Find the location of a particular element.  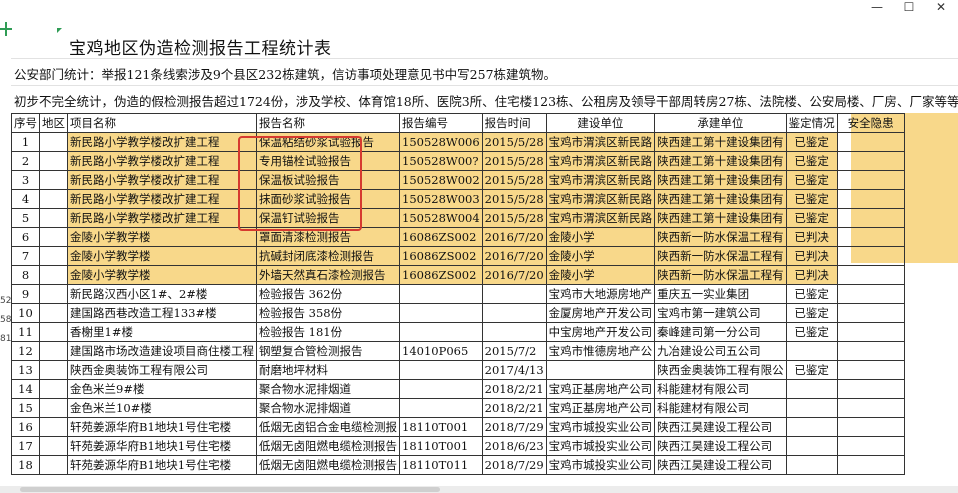

project-name-cell: 建国路西巷改造工程133#楼 is located at coordinates (162, 313).